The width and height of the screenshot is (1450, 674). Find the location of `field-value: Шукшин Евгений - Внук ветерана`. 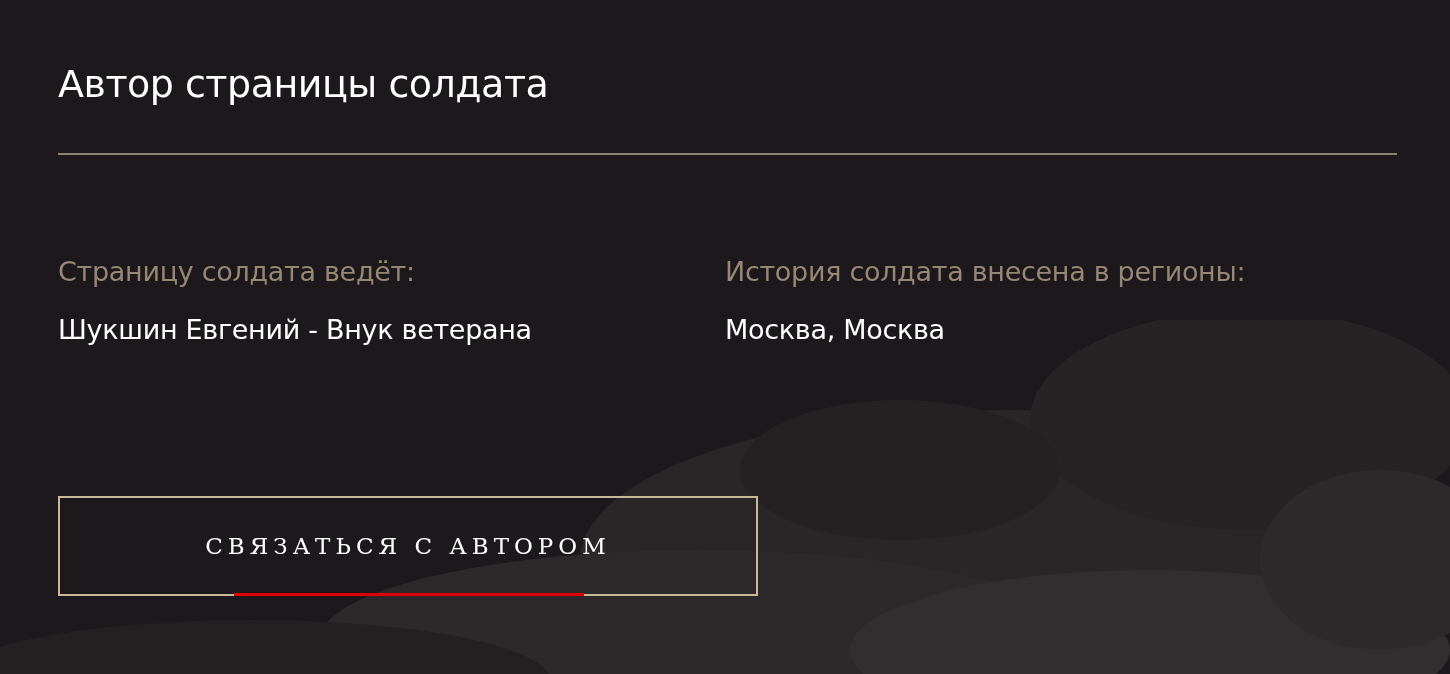

field-value: Шукшин Евгений - Внук ветерана is located at coordinates (295, 330).